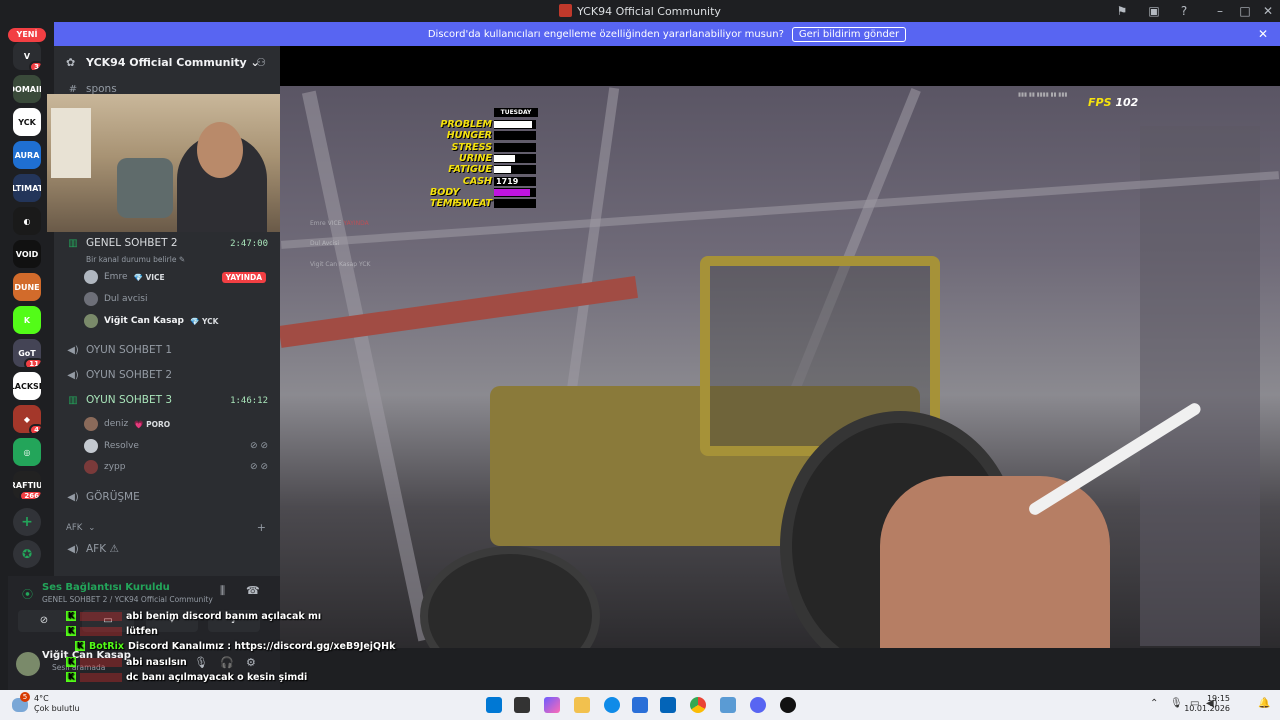 The image size is (1280, 720). What do you see at coordinates (129, 350) in the screenshot?
I see `channel-label: OYUN SOHBET 1` at bounding box center [129, 350].